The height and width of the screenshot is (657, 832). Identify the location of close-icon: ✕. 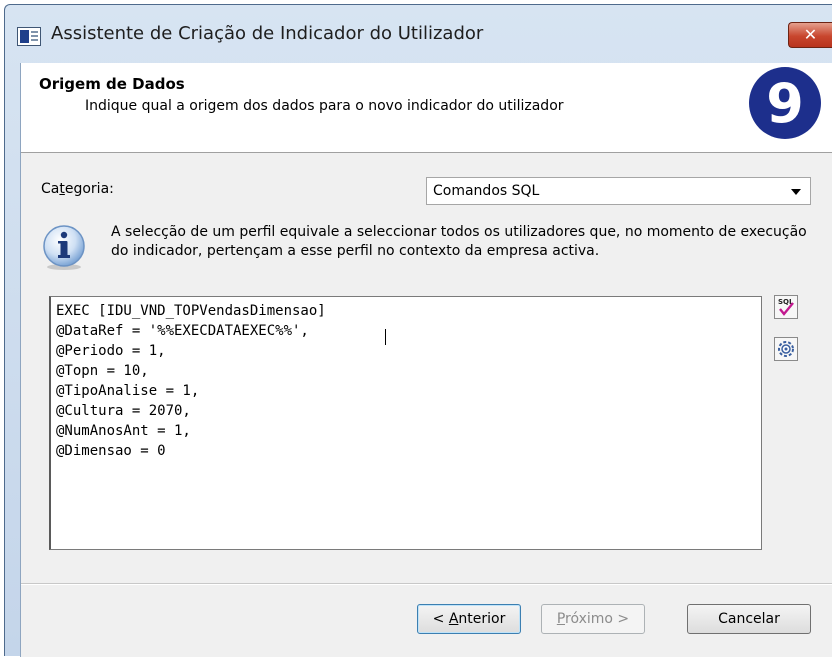
(810, 34).